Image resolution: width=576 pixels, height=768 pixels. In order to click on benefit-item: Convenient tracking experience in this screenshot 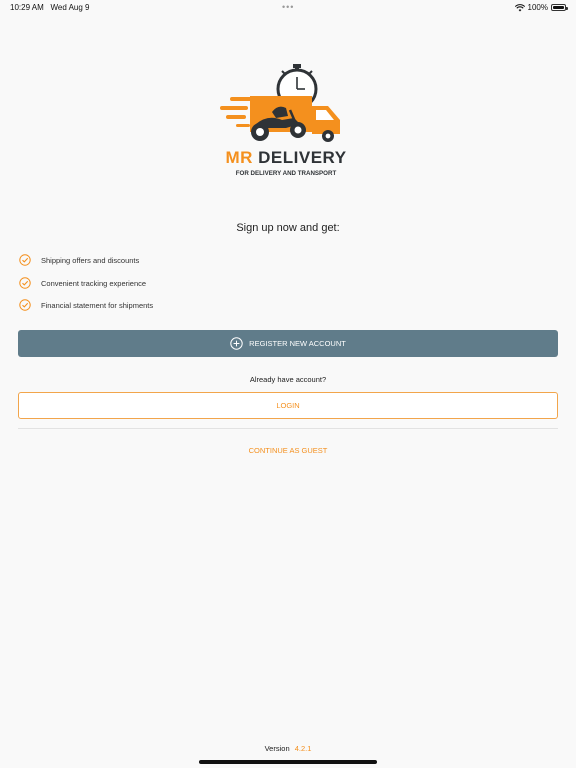, I will do `click(82, 283)`.